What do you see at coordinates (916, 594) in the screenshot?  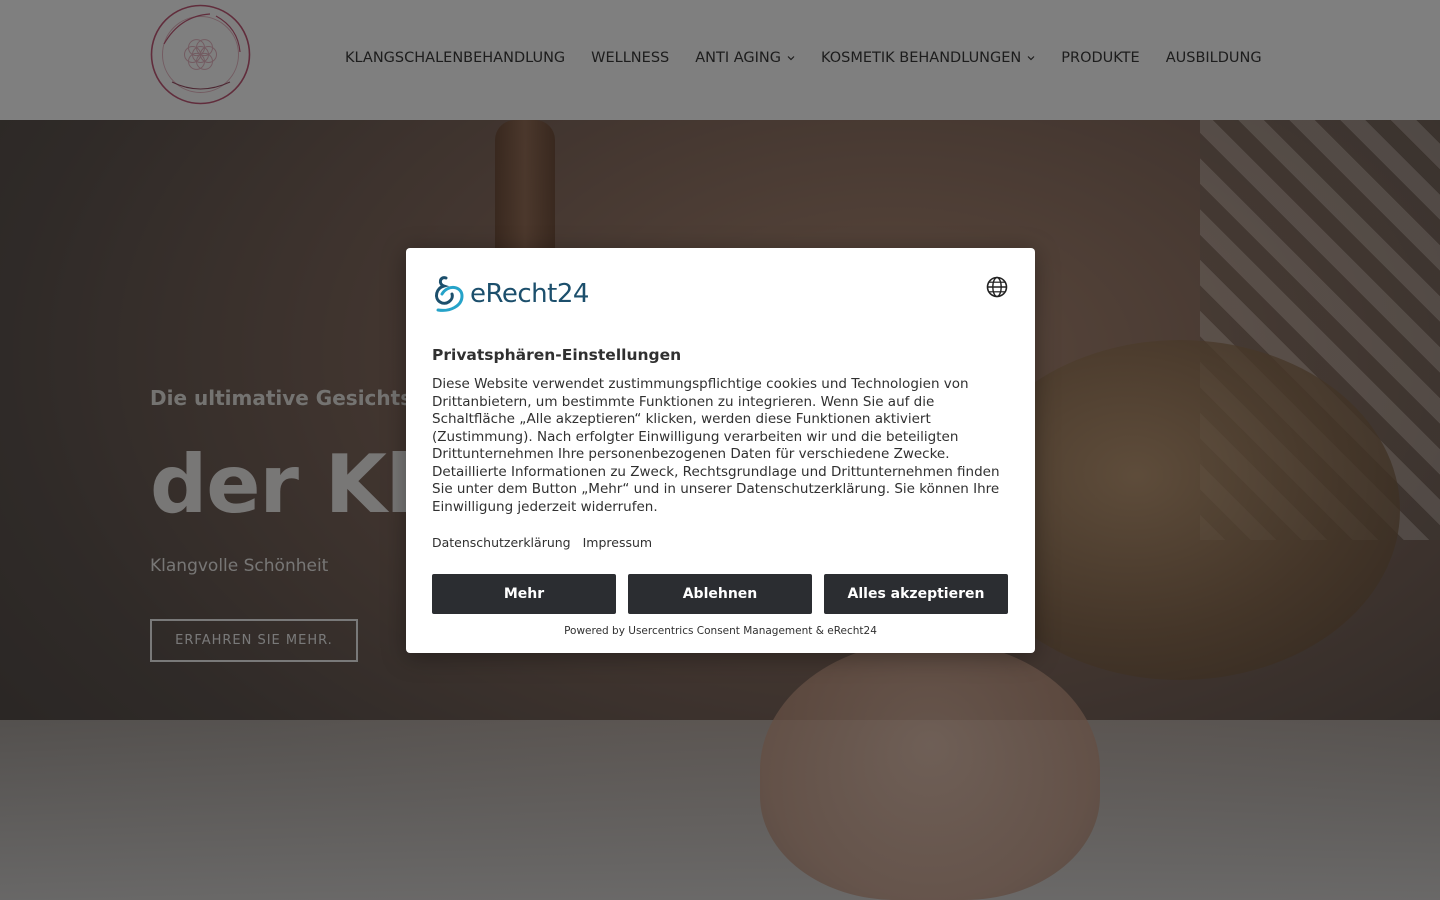 I see `accept-all-button: Alles akzeptieren` at bounding box center [916, 594].